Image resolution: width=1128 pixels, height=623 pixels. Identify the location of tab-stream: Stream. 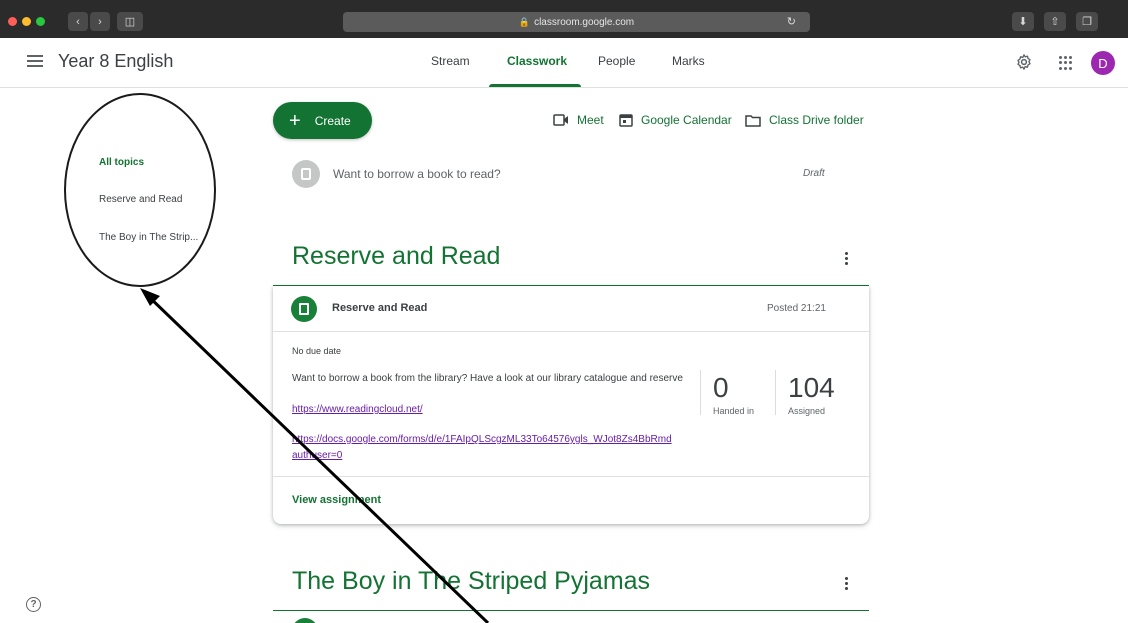
(450, 61).